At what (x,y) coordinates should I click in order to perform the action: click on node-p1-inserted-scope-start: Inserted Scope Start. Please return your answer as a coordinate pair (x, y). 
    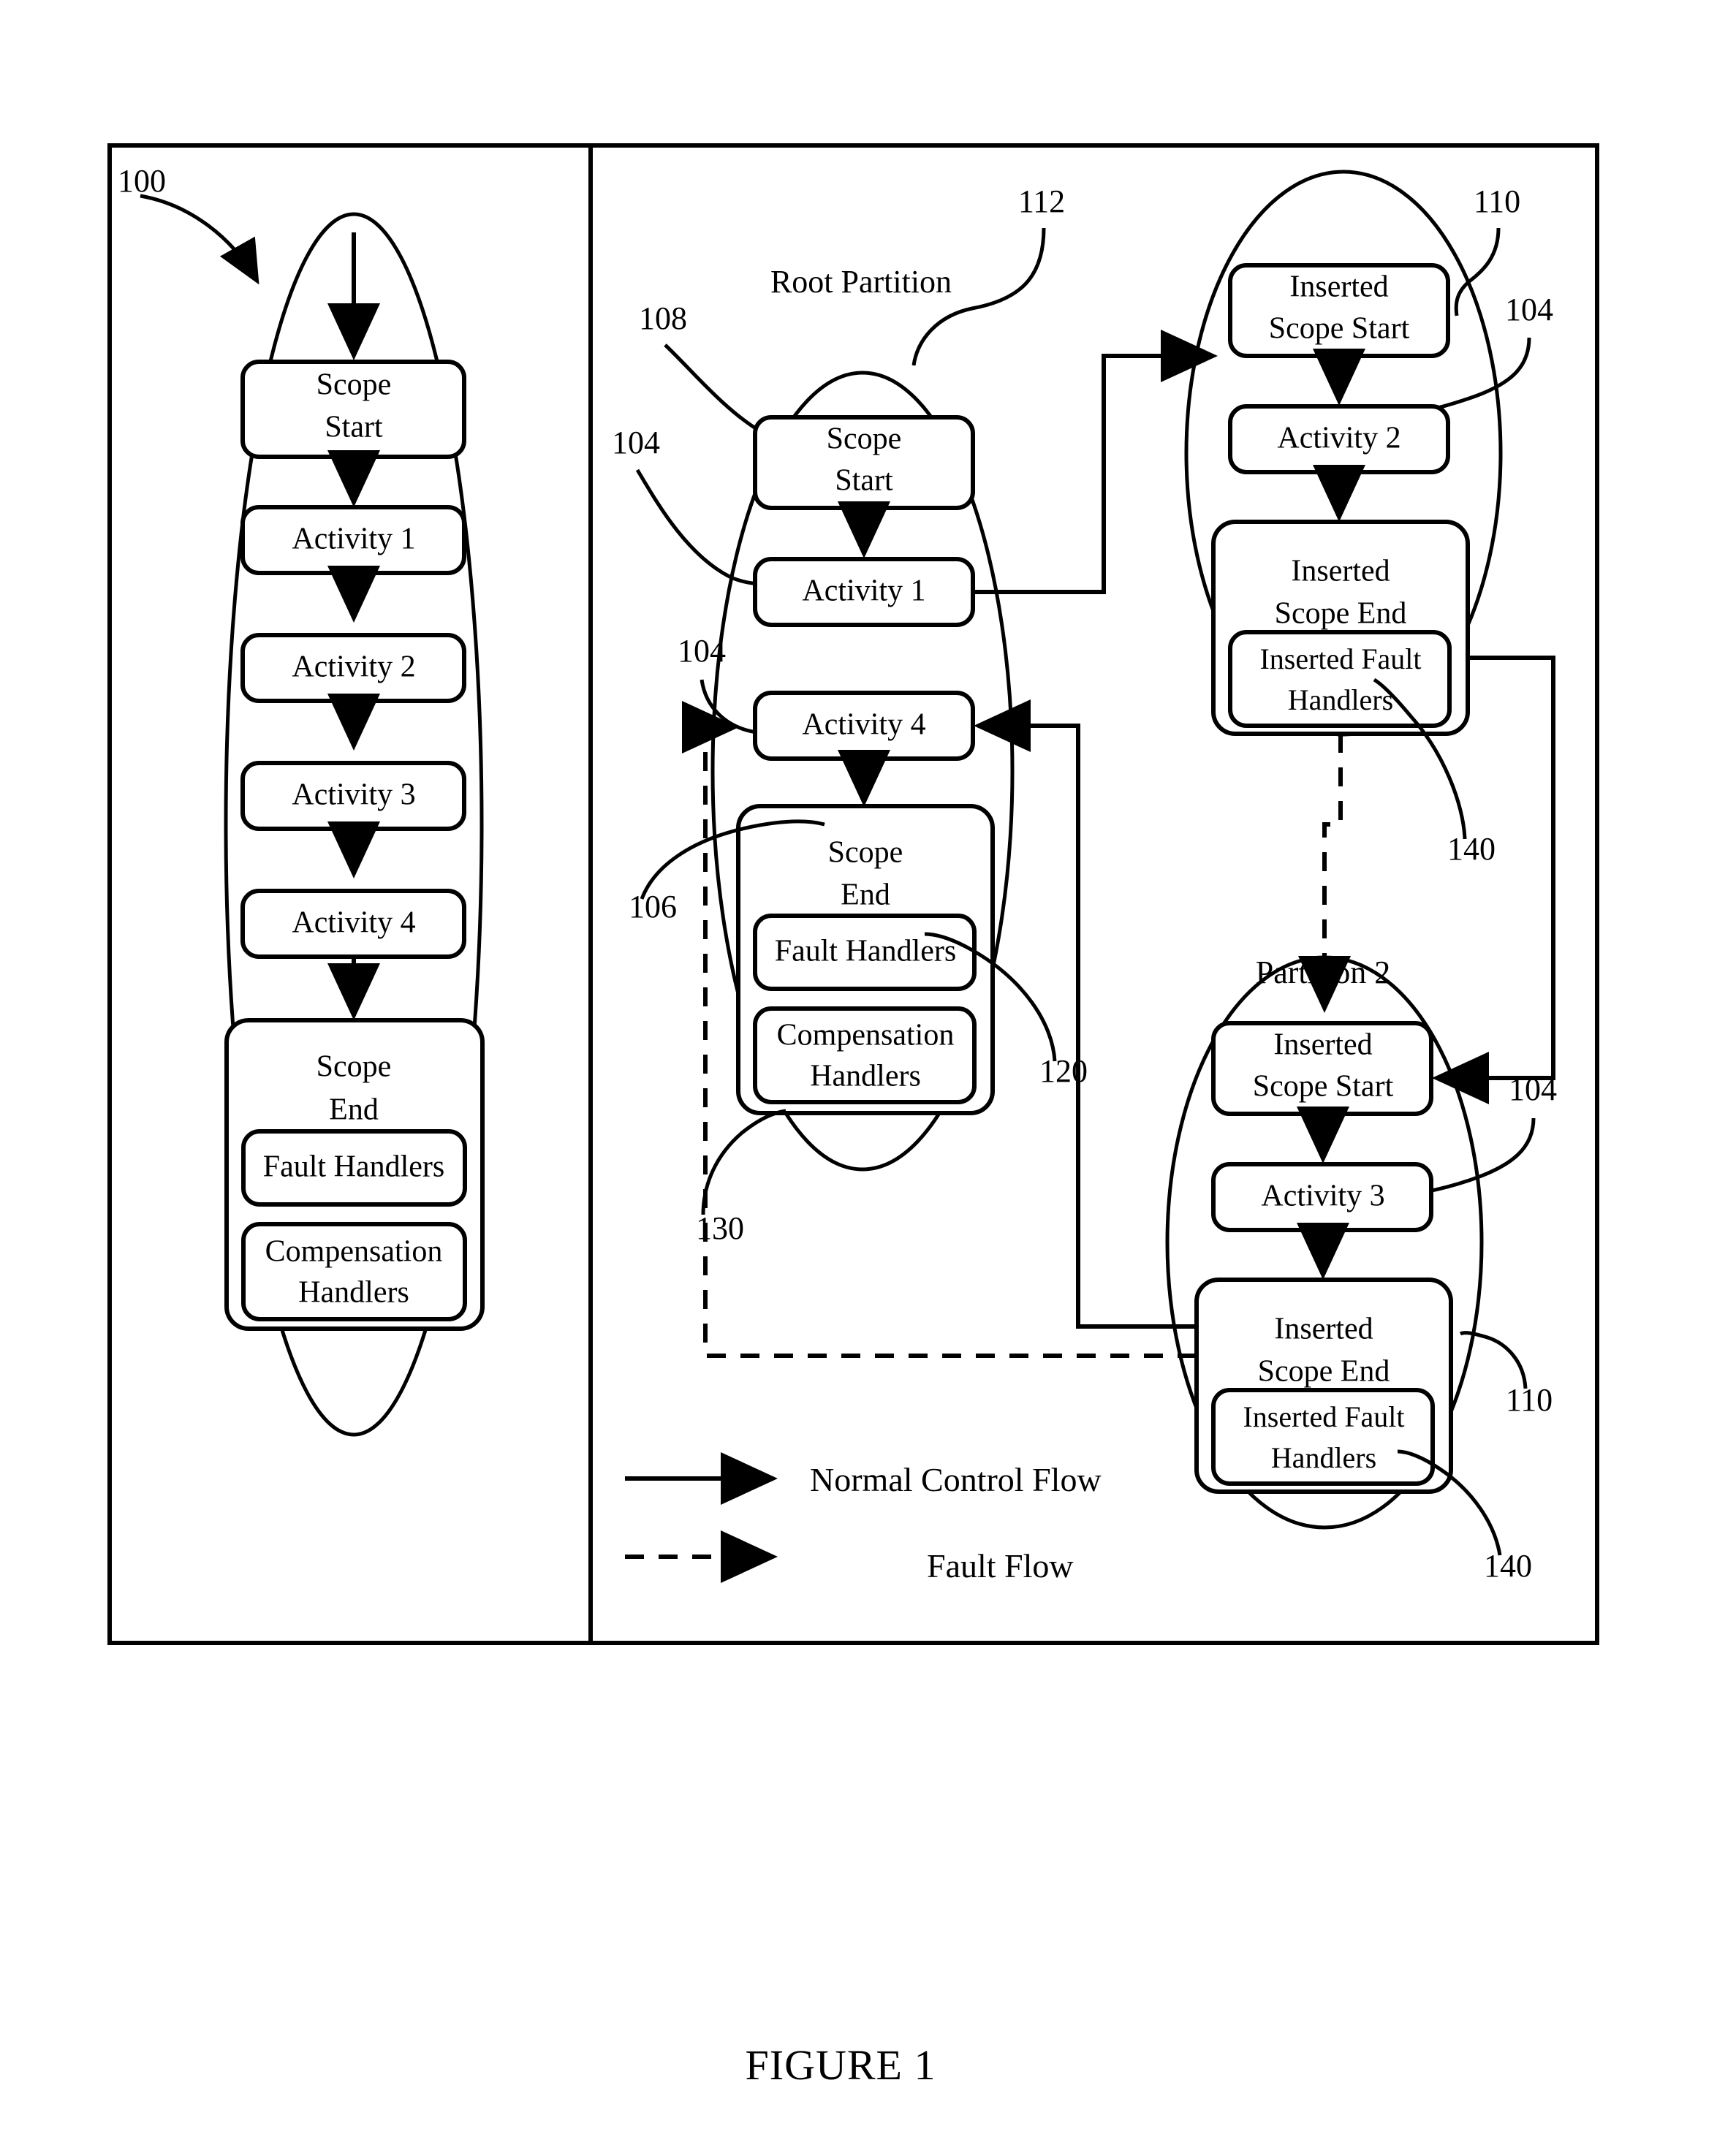
    Looking at the image, I should click on (1339, 310).